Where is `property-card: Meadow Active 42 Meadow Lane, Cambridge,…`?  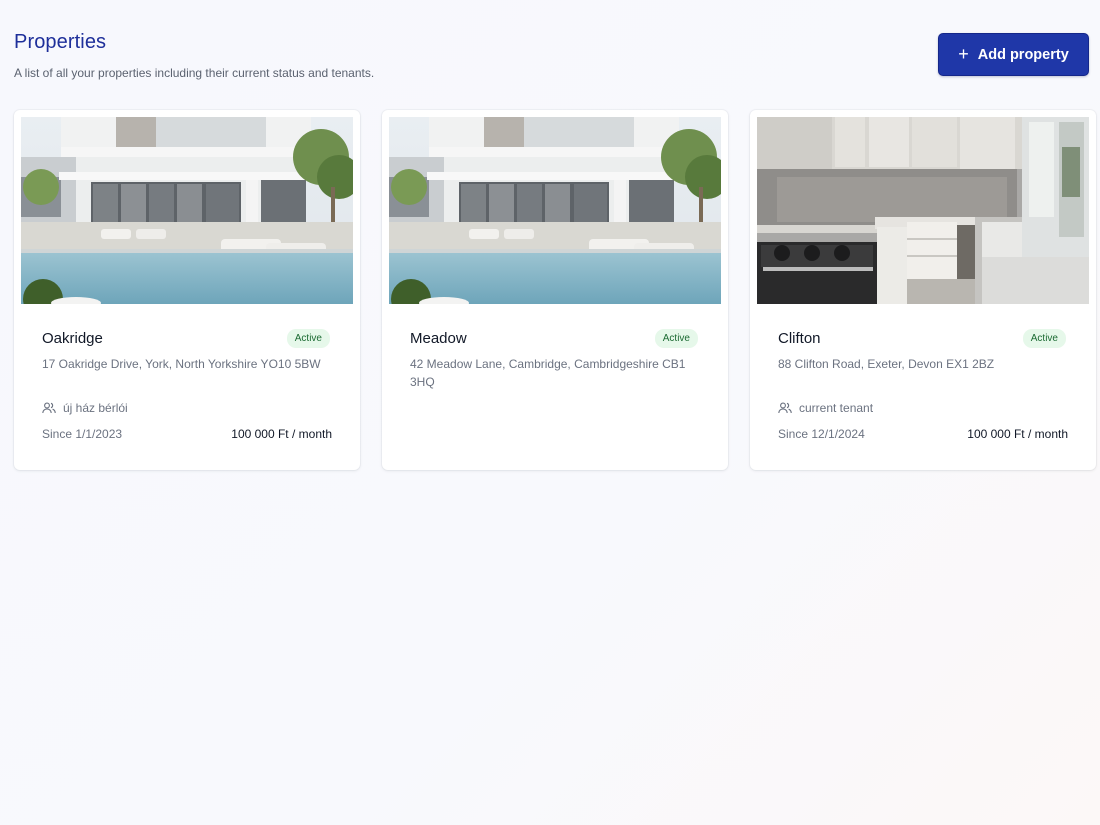
property-card: Meadow Active 42 Meadow Lane, Cambridge,… is located at coordinates (555, 290).